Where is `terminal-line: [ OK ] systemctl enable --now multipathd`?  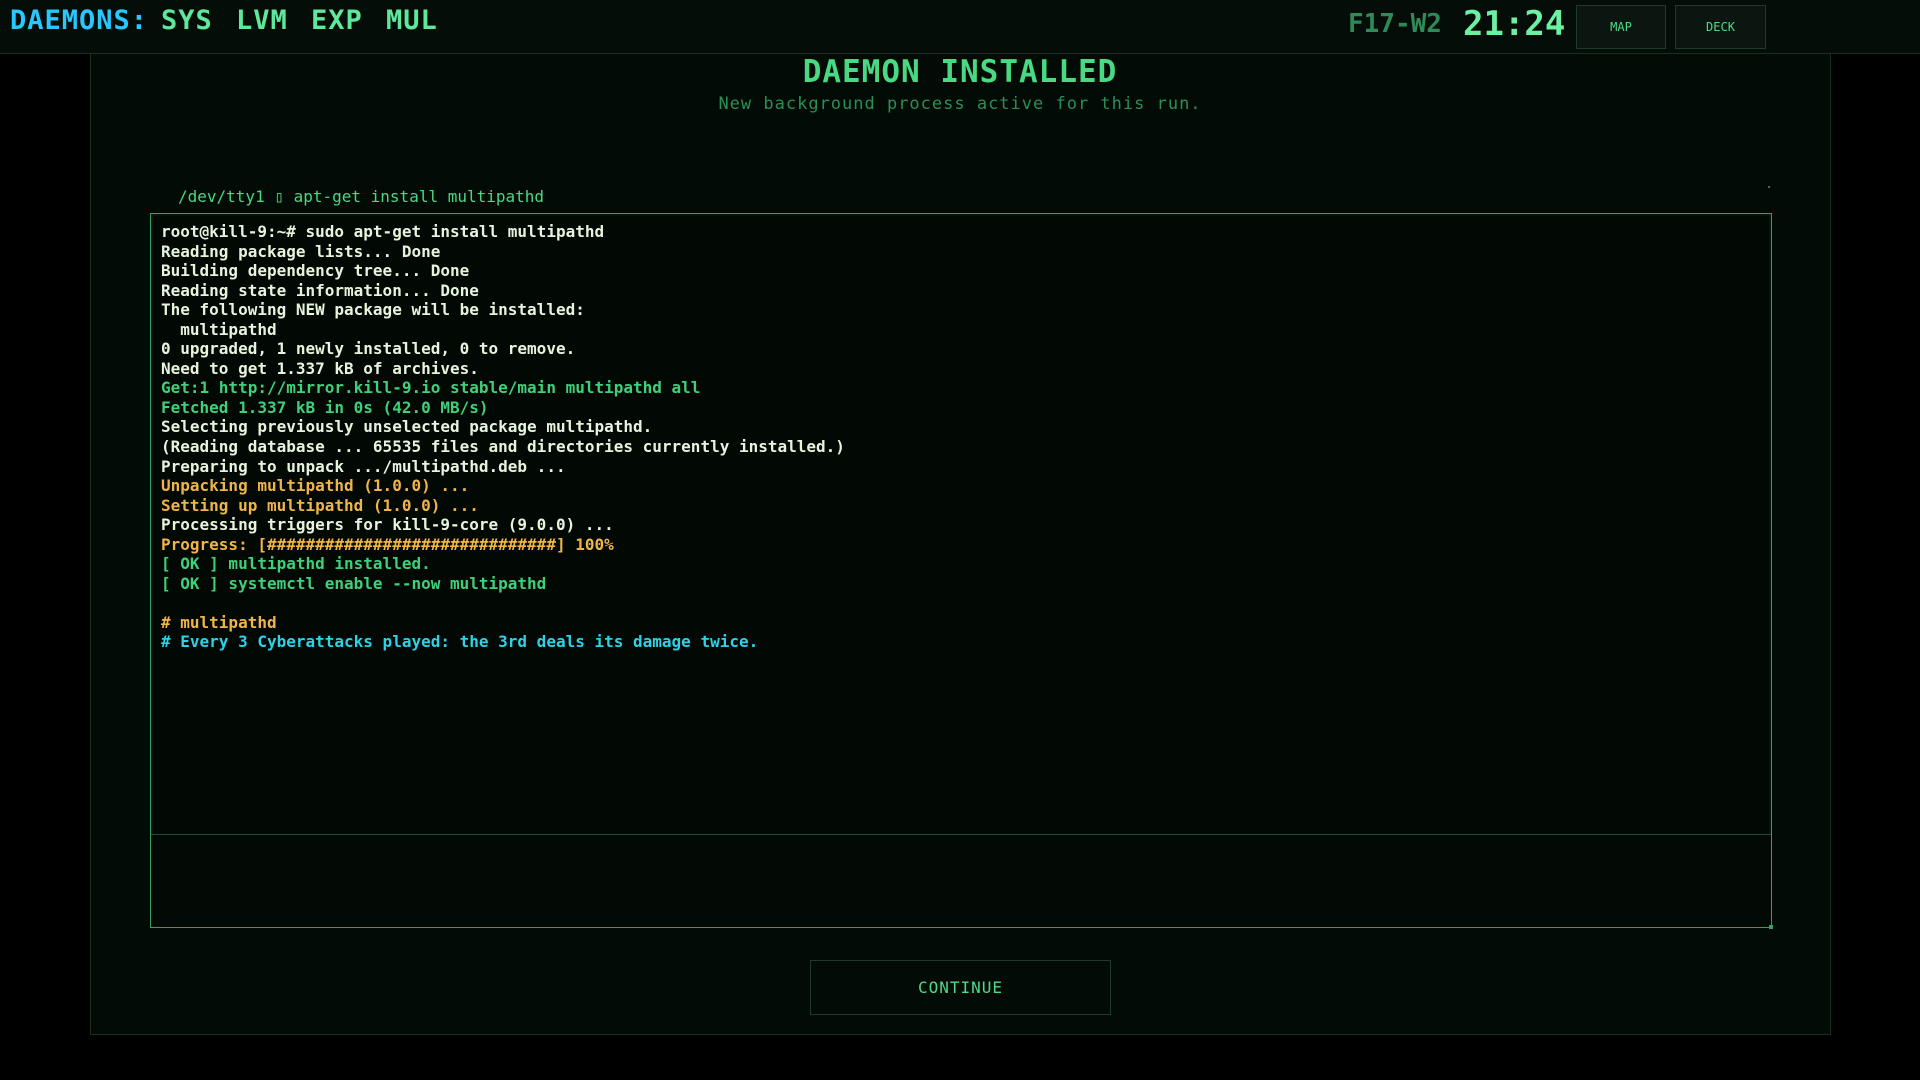
terminal-line: [ OK ] systemctl enable --now multipathd is located at coordinates (354, 583).